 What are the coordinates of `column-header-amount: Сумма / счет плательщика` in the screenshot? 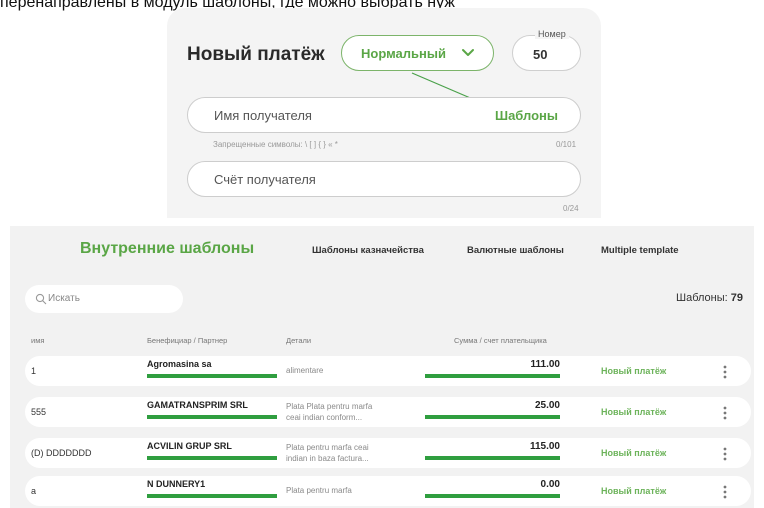 It's located at (500, 340).